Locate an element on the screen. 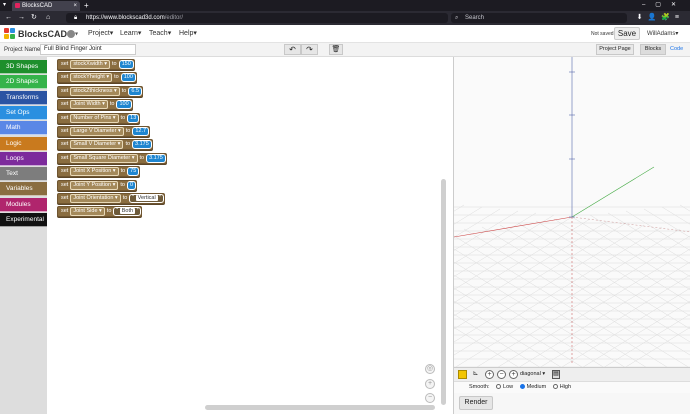  set-variable-block: set Joint Y Position ▾ to 0 is located at coordinates (97, 185).